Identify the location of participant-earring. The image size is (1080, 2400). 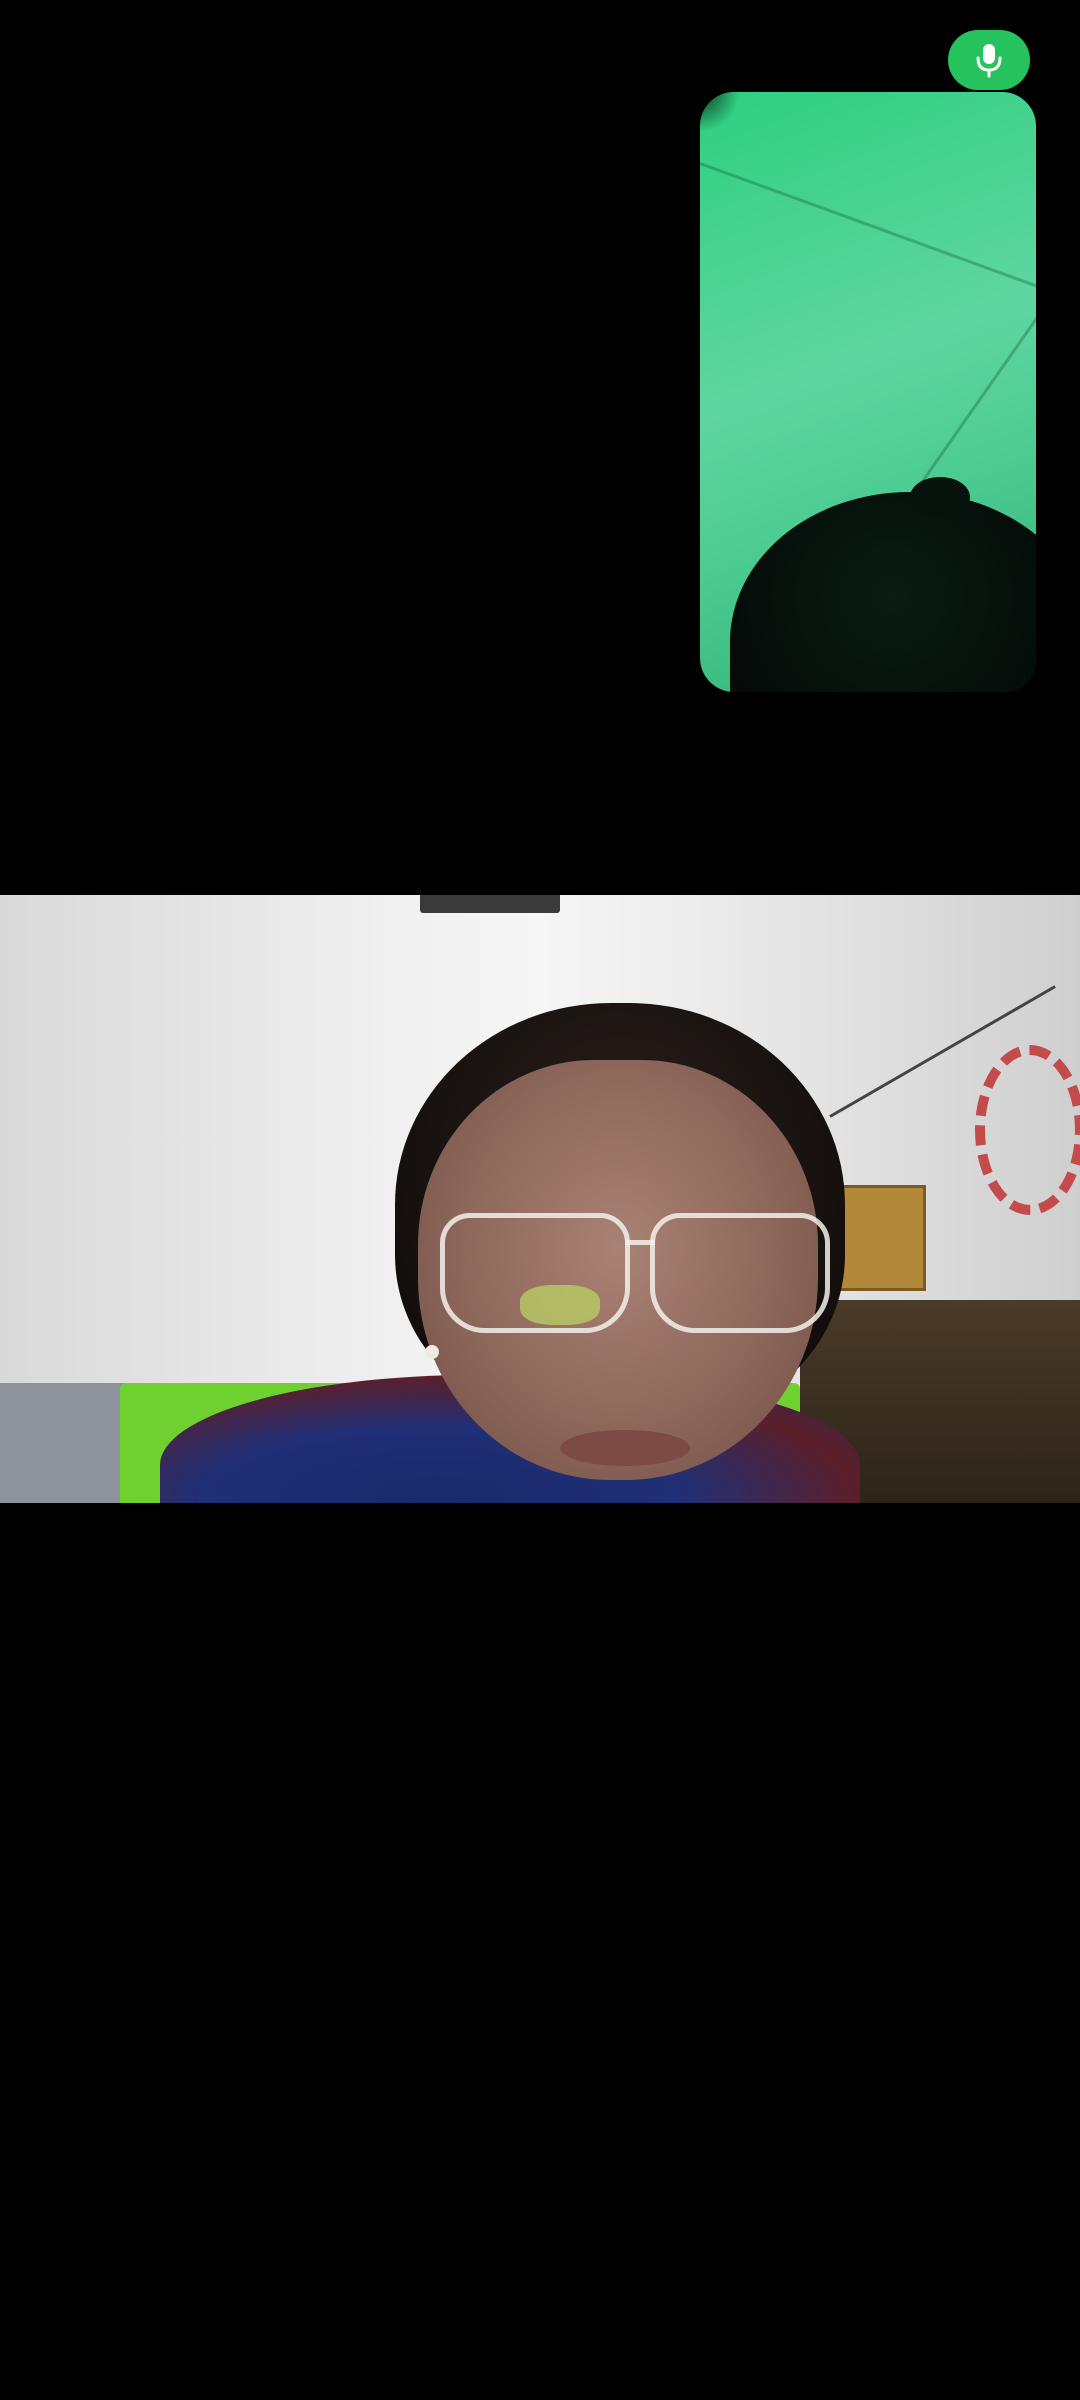
(432, 1352).